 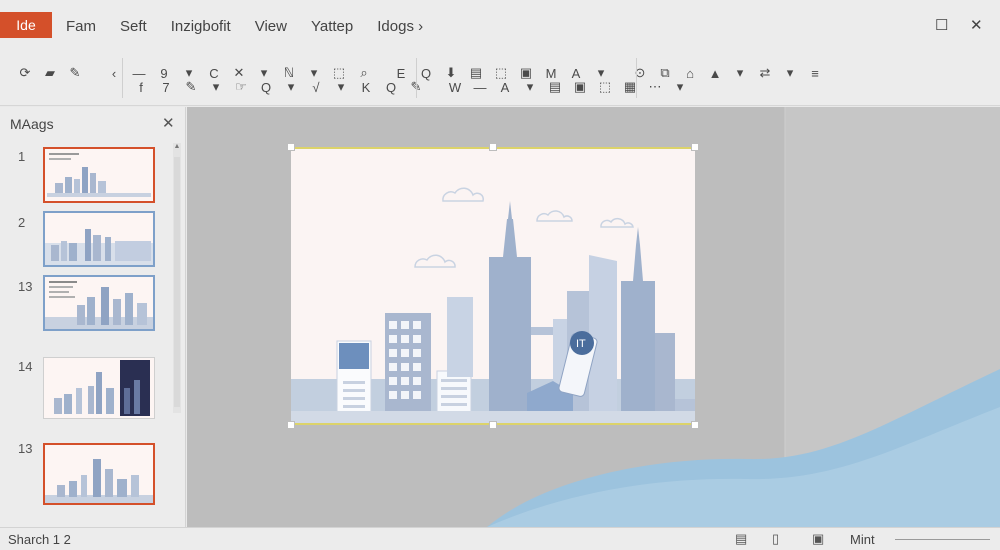 I want to click on chevron-left-icon: ‹, so click(x=114, y=73).